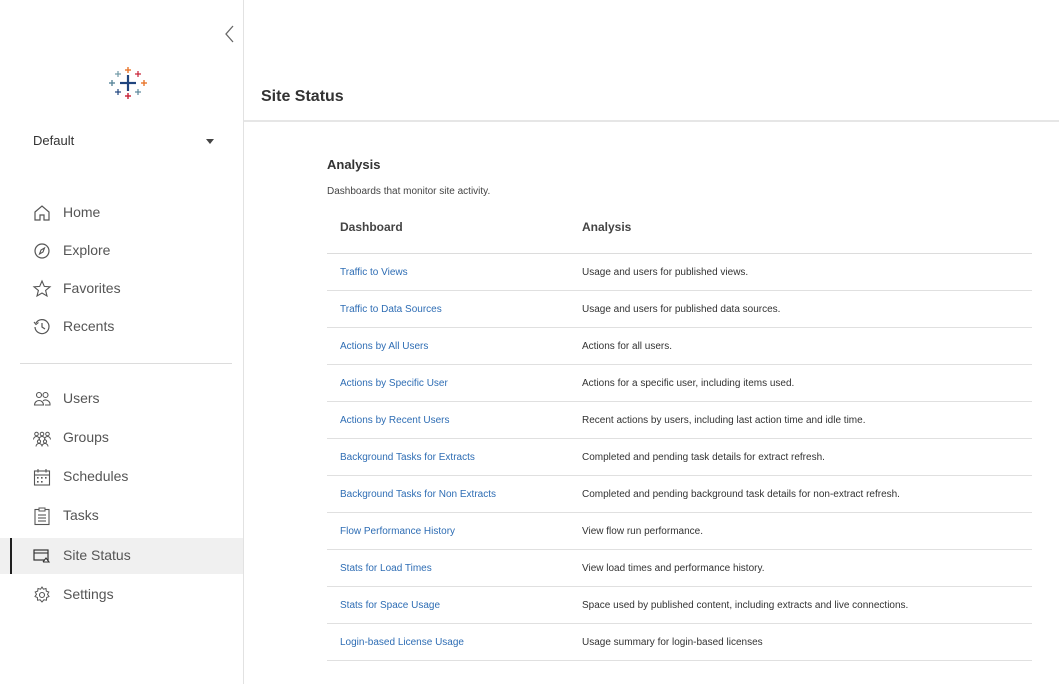  What do you see at coordinates (627, 346) in the screenshot?
I see `dashboard-analysis-text: Actions for all users.` at bounding box center [627, 346].